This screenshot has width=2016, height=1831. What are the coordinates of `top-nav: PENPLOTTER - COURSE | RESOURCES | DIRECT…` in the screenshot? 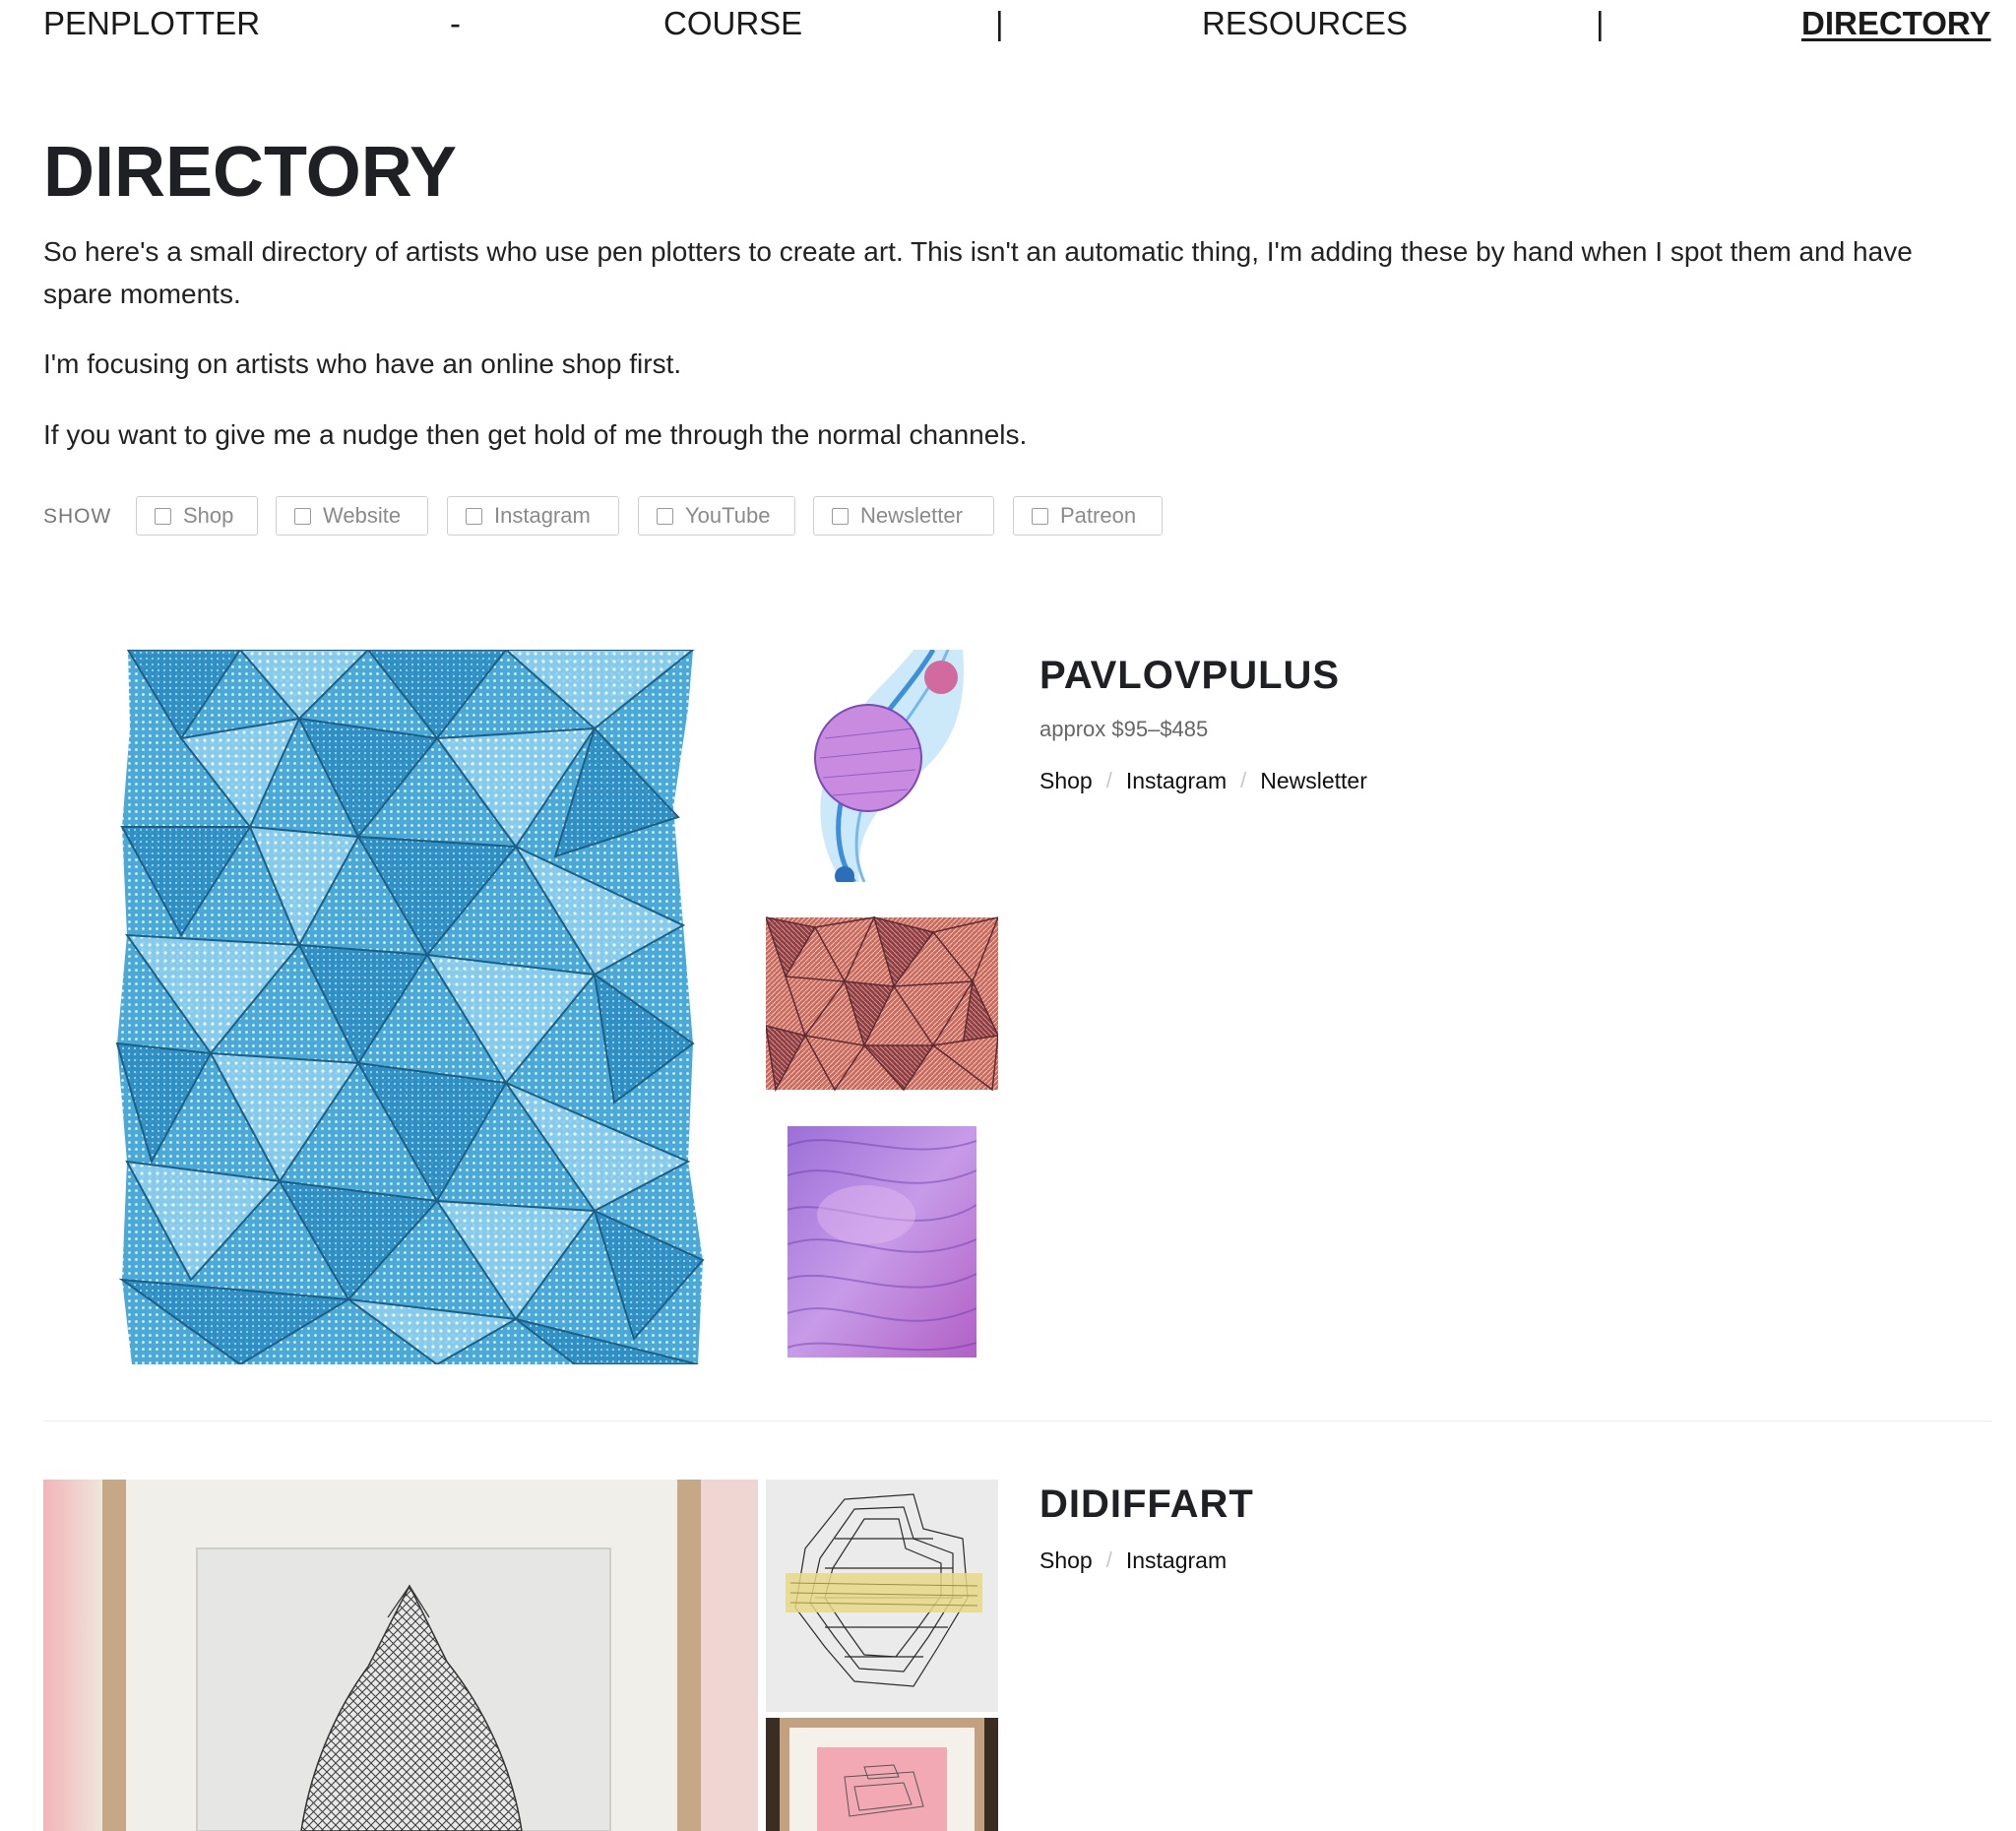 It's located at (1008, 29).